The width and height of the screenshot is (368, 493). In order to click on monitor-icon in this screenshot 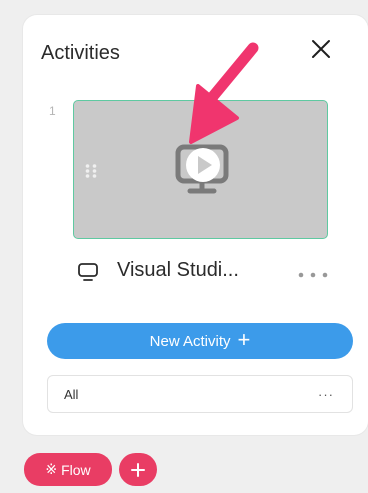, I will do `click(88, 272)`.